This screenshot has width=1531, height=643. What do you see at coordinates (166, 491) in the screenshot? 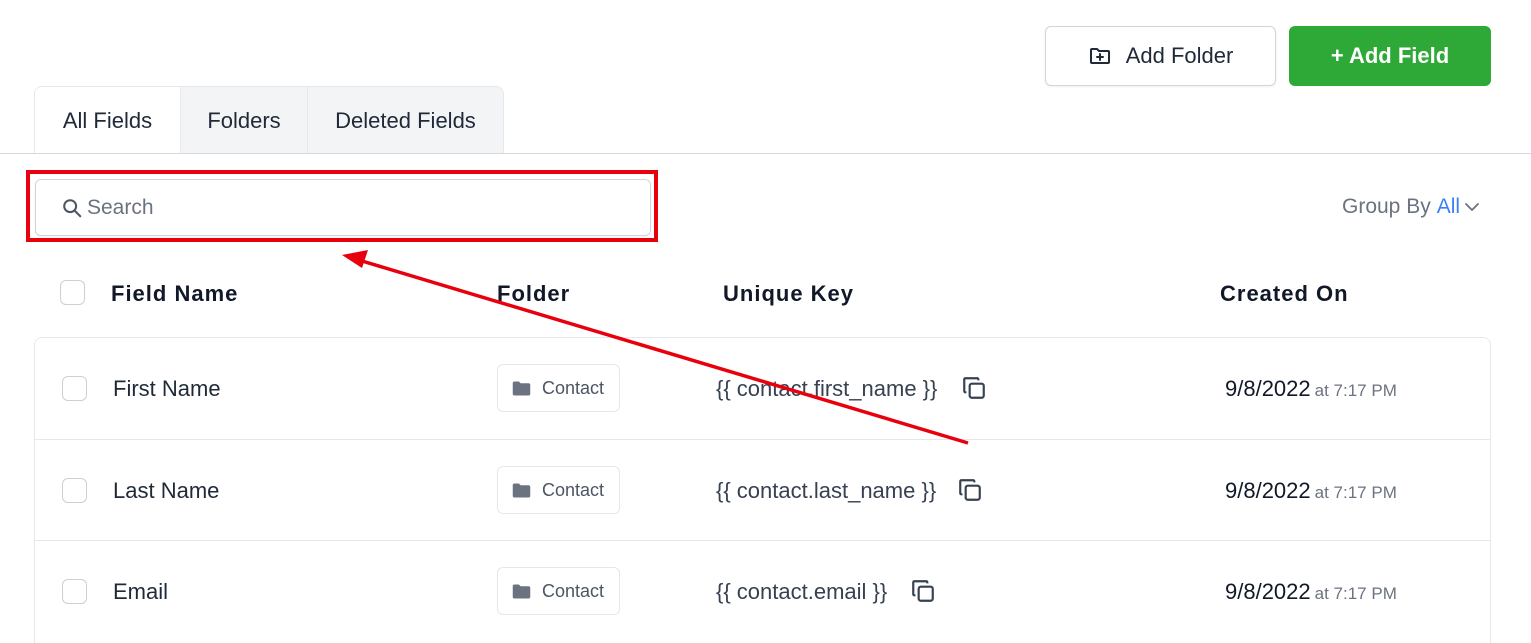
I see `field-name: Last Name` at bounding box center [166, 491].